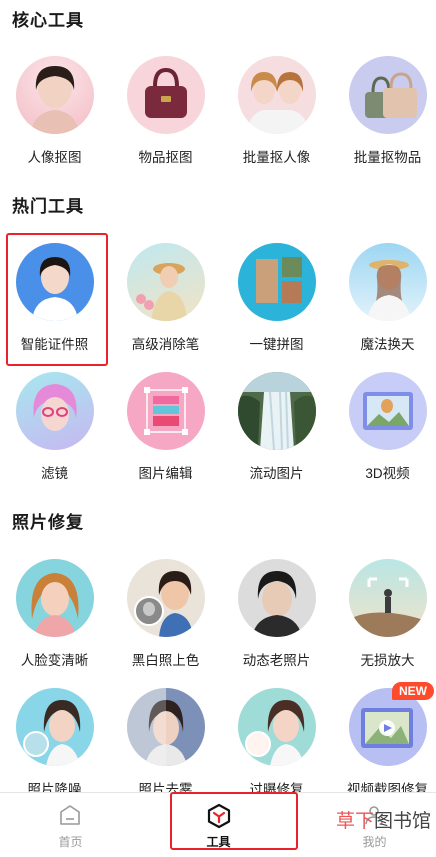 The height and width of the screenshot is (857, 436). Describe the element at coordinates (54, 473) in the screenshot. I see `tool-label: 滤镜` at that location.